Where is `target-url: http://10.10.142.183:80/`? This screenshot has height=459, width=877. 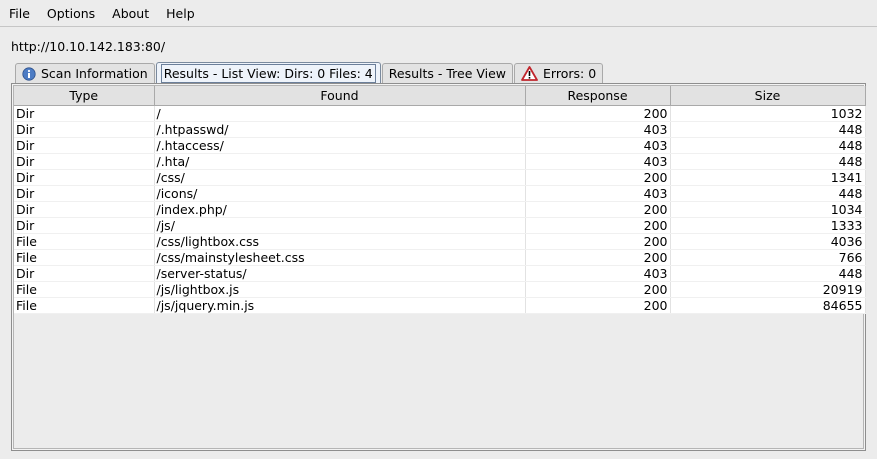
target-url: http://10.10.142.183:80/ is located at coordinates (88, 46).